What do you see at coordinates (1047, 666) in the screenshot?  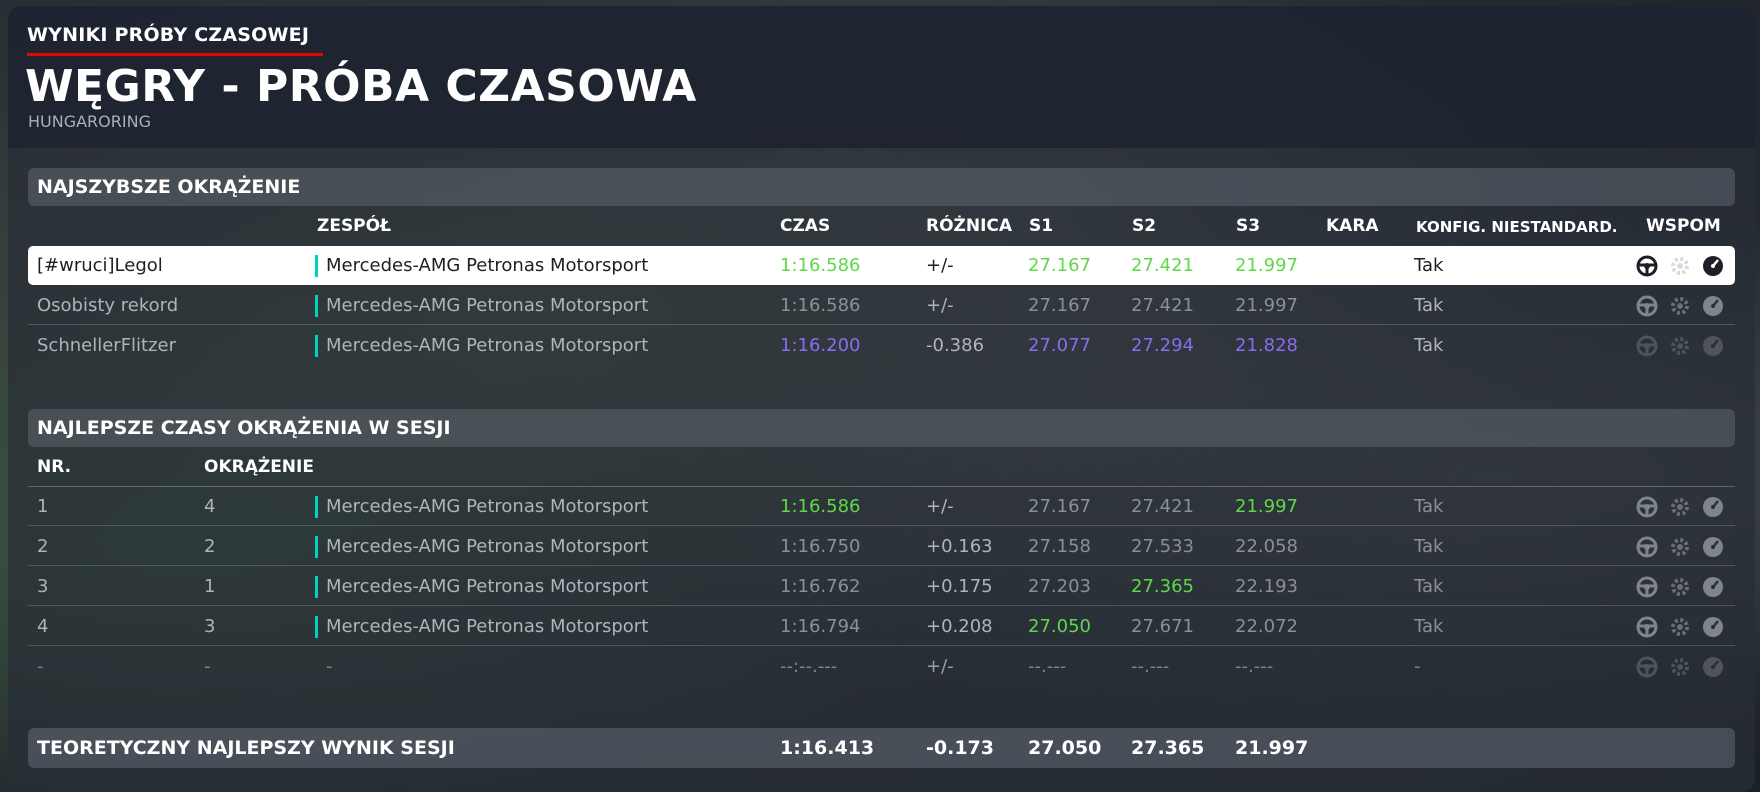 I see `sector-1: --.---` at bounding box center [1047, 666].